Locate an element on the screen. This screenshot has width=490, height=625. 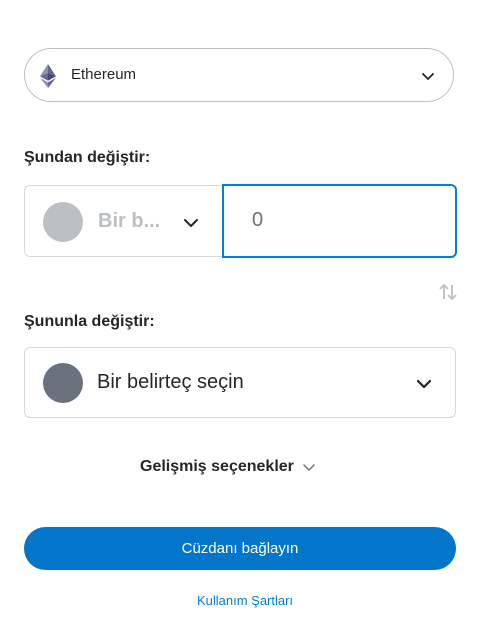
connect-wallet-button: Cüzdanı bağlayın is located at coordinates (240, 548).